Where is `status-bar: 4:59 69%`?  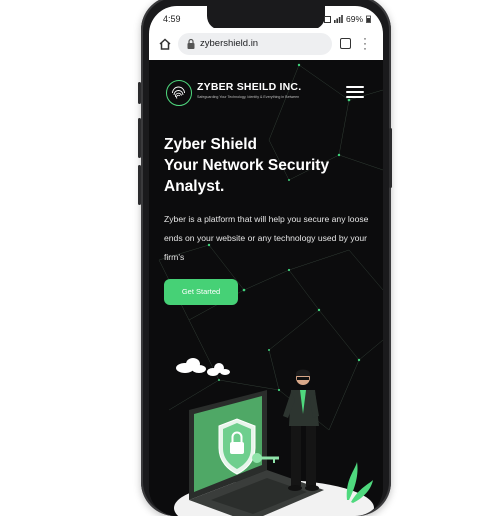 status-bar: 4:59 69% is located at coordinates (266, 18).